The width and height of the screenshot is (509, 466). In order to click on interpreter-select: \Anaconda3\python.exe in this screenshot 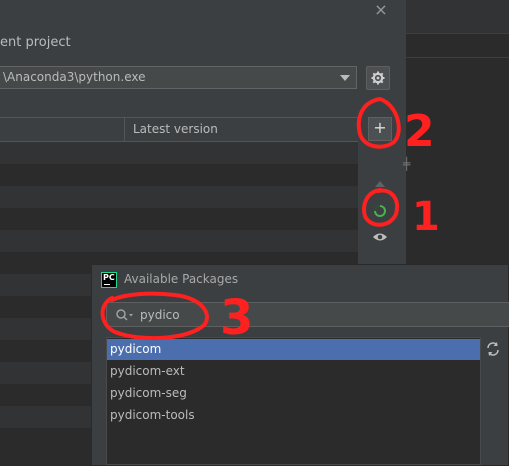, I will do `click(178, 77)`.